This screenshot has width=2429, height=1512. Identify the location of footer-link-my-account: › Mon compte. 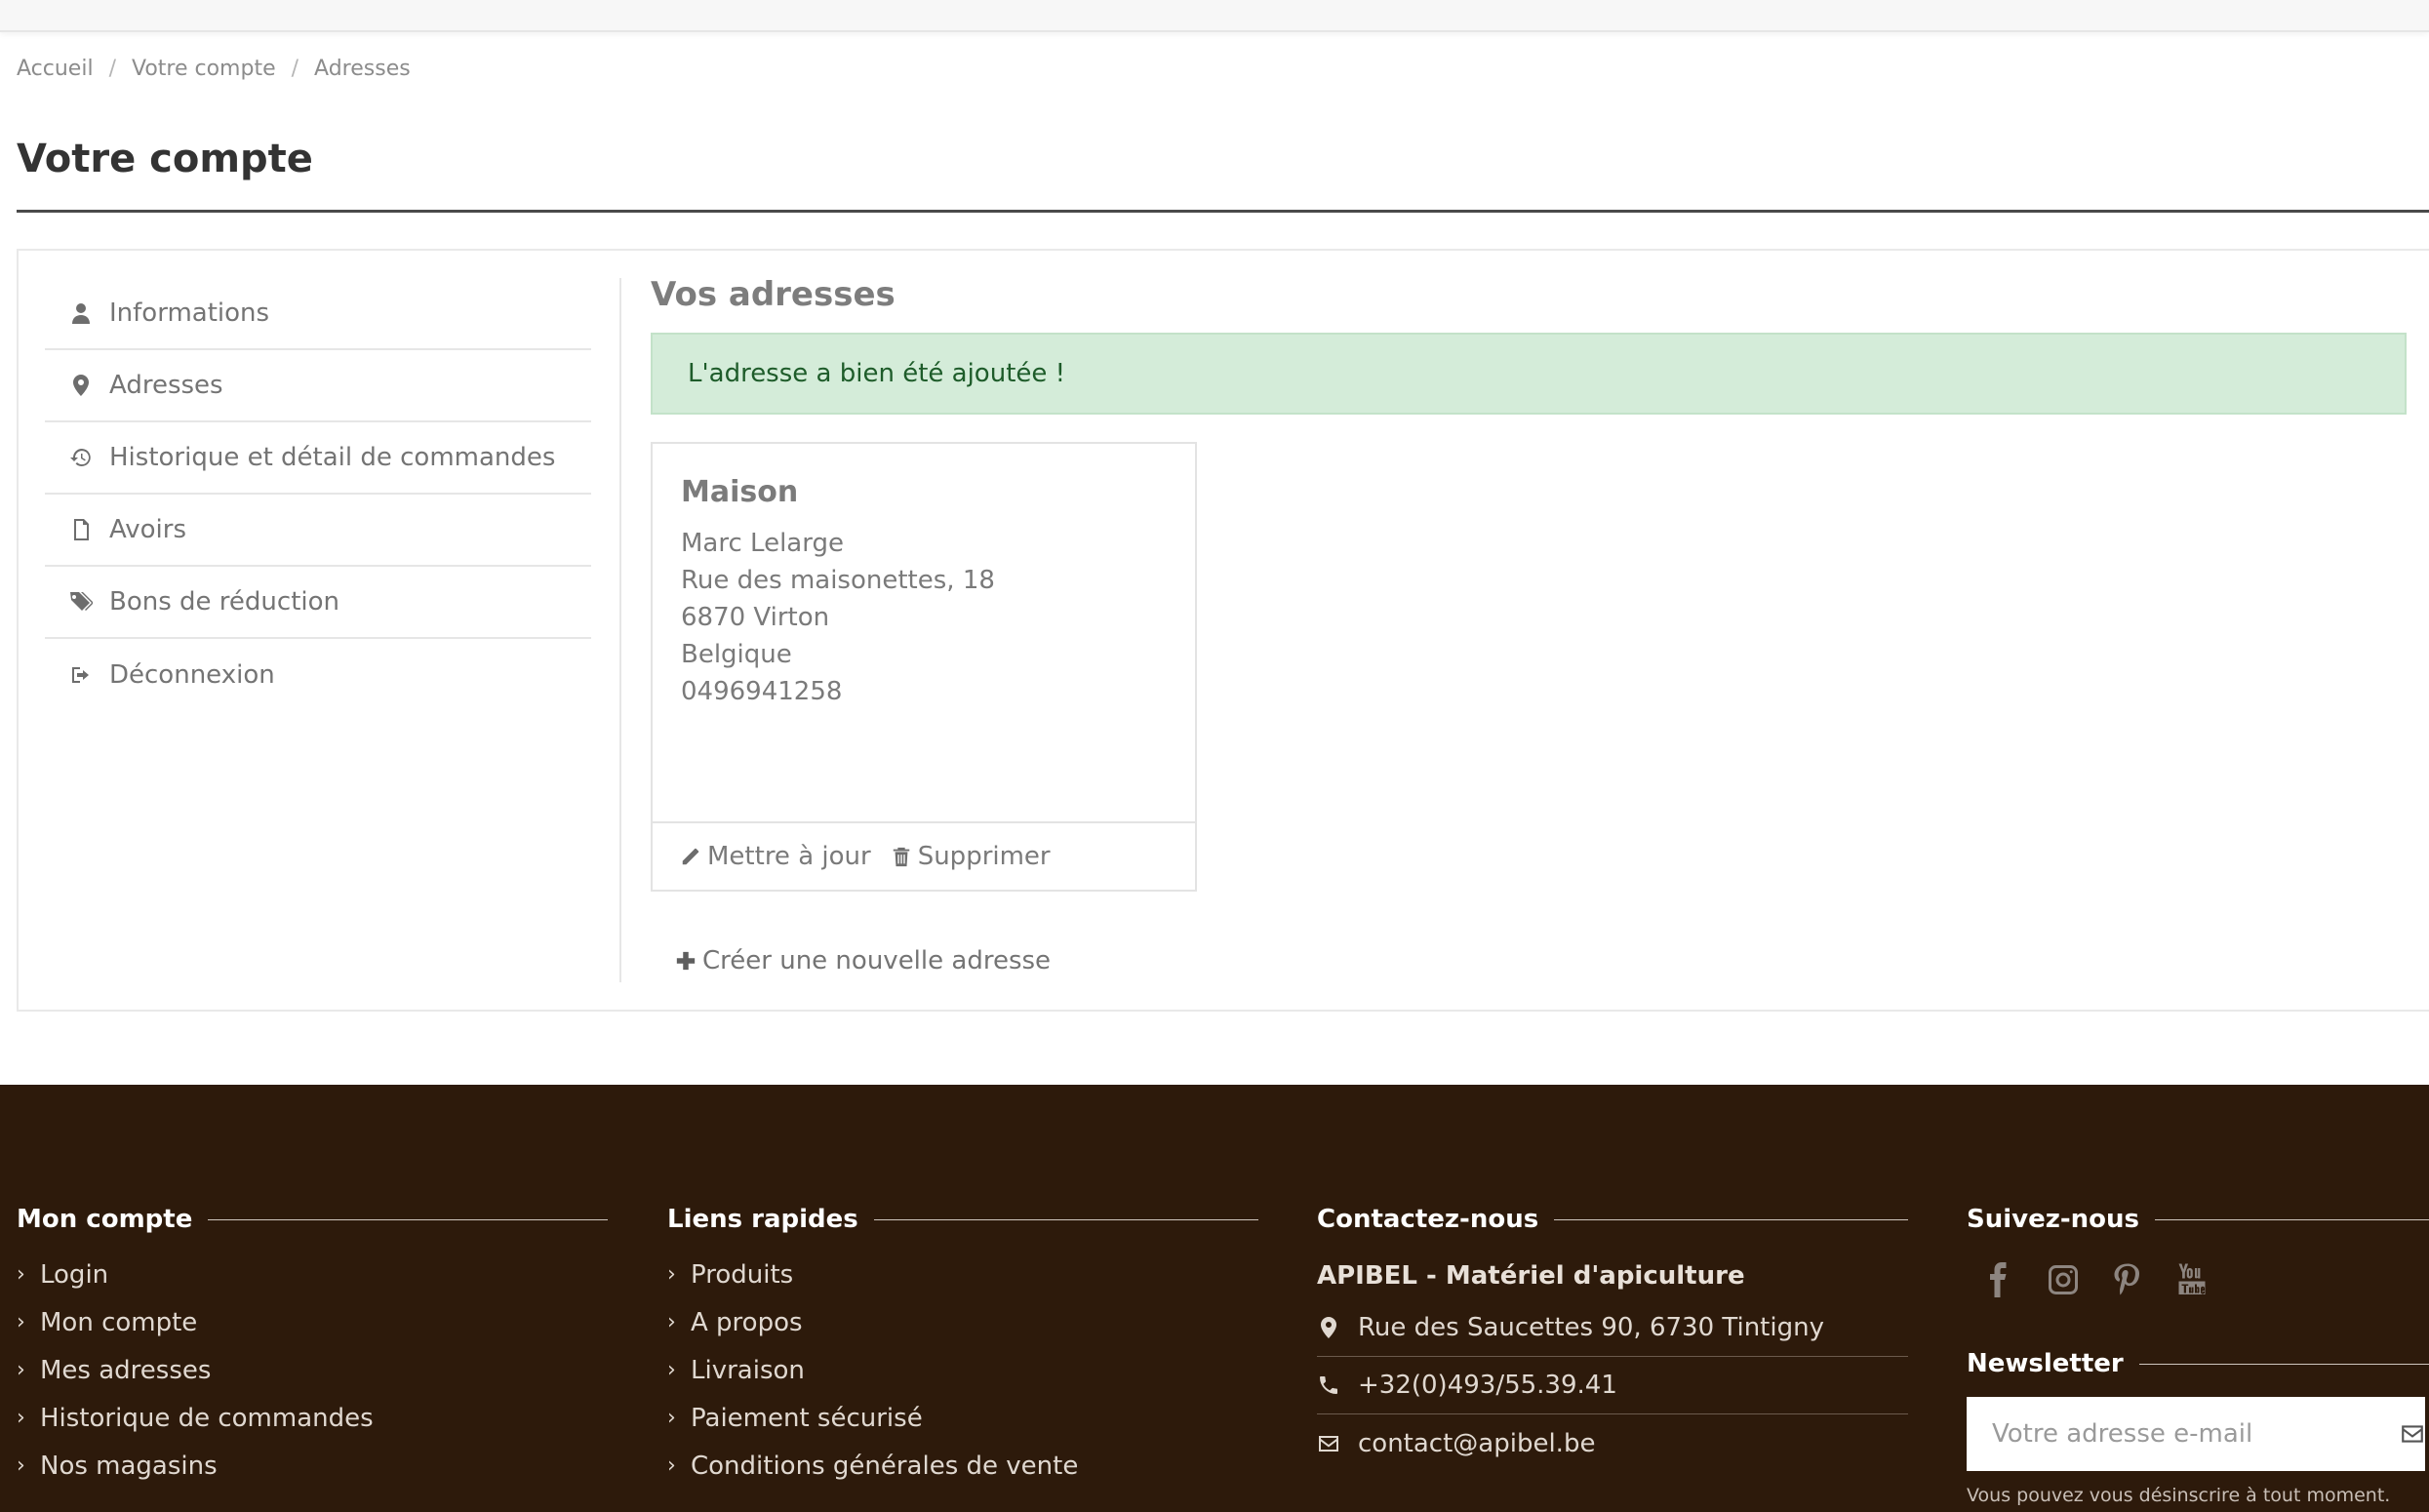
(312, 1322).